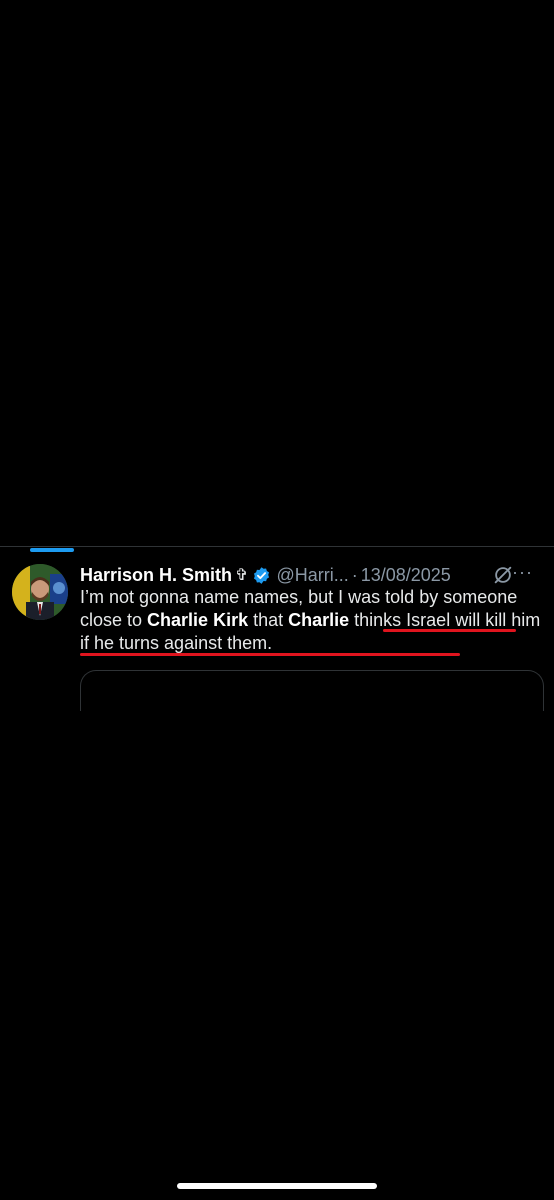 This screenshot has width=554, height=1200. I want to click on active-tab-indicator, so click(52, 550).